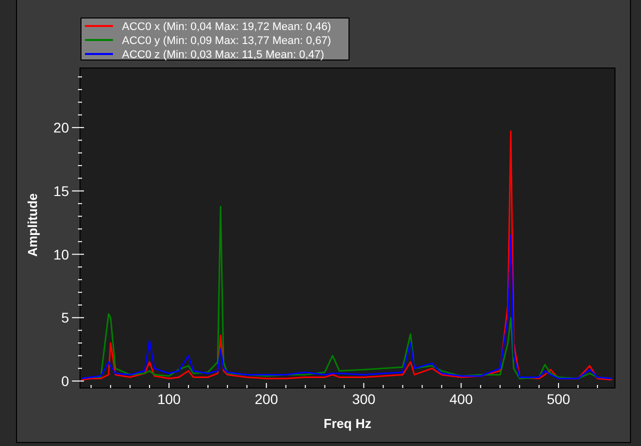  What do you see at coordinates (61, 190) in the screenshot?
I see `y-tick-label: 15` at bounding box center [61, 190].